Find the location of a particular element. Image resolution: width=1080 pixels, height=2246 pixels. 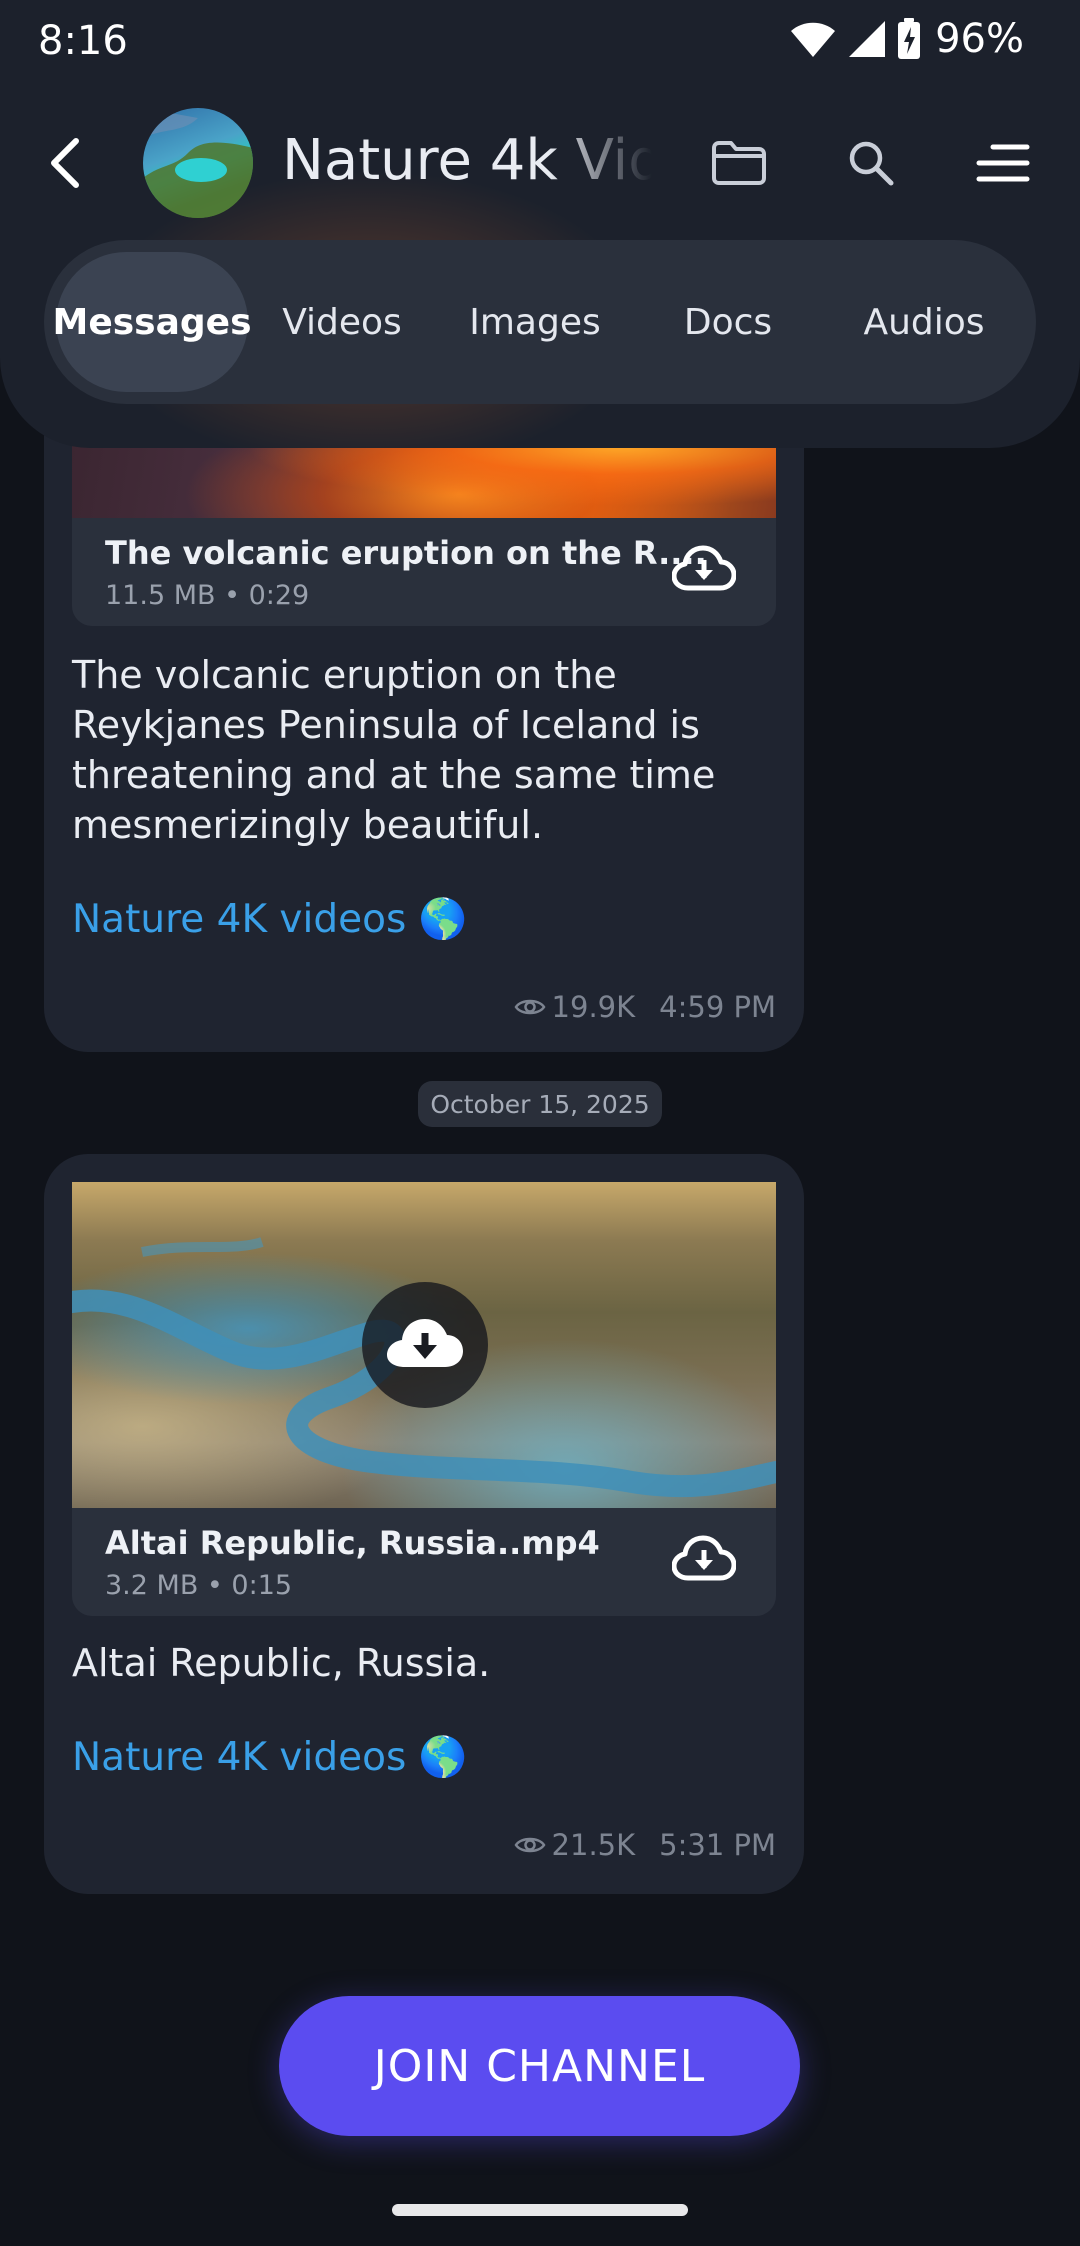

message-caption: Altai Republic, Russia. is located at coordinates (281, 1663).